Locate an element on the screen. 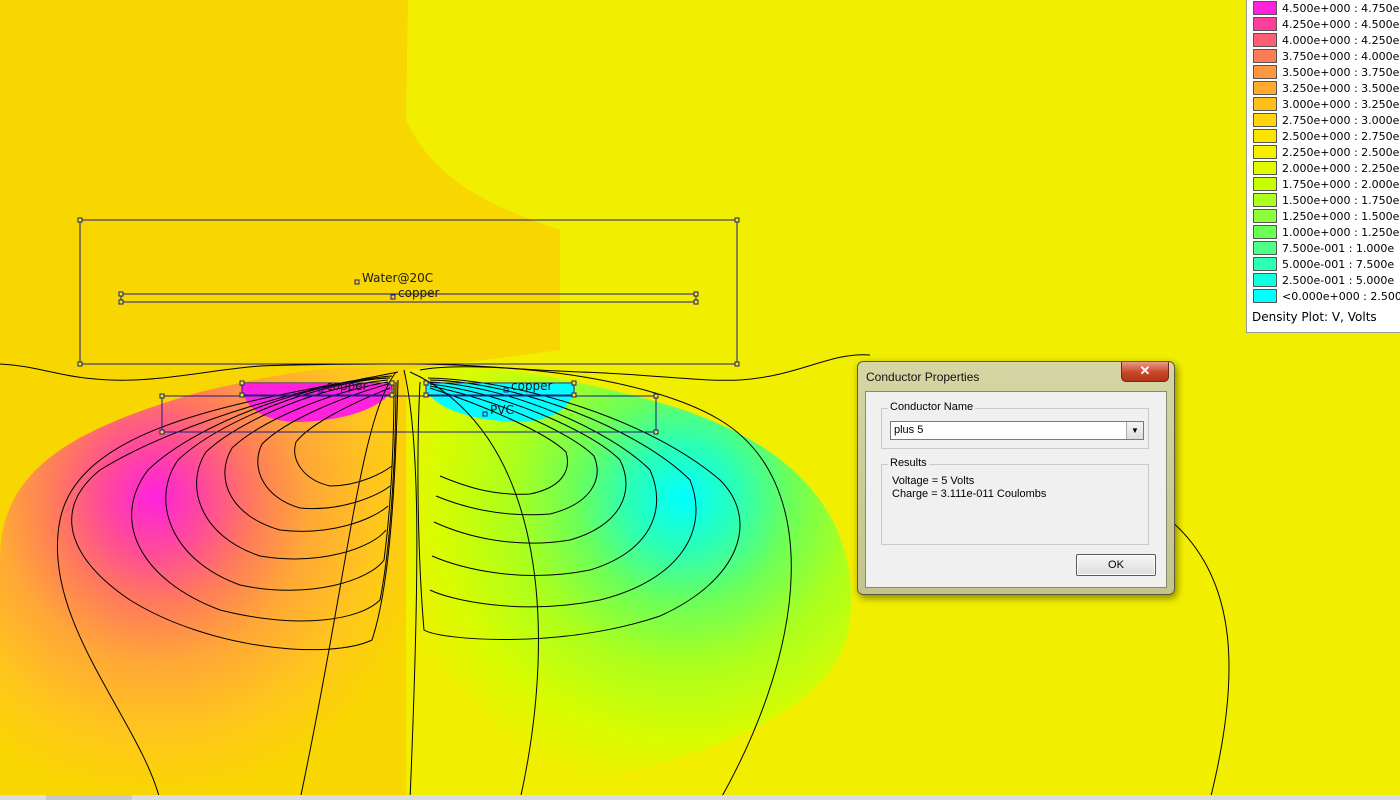  legend-range-label: 1.750e+000 : 2.000e is located at coordinates (1341, 184).